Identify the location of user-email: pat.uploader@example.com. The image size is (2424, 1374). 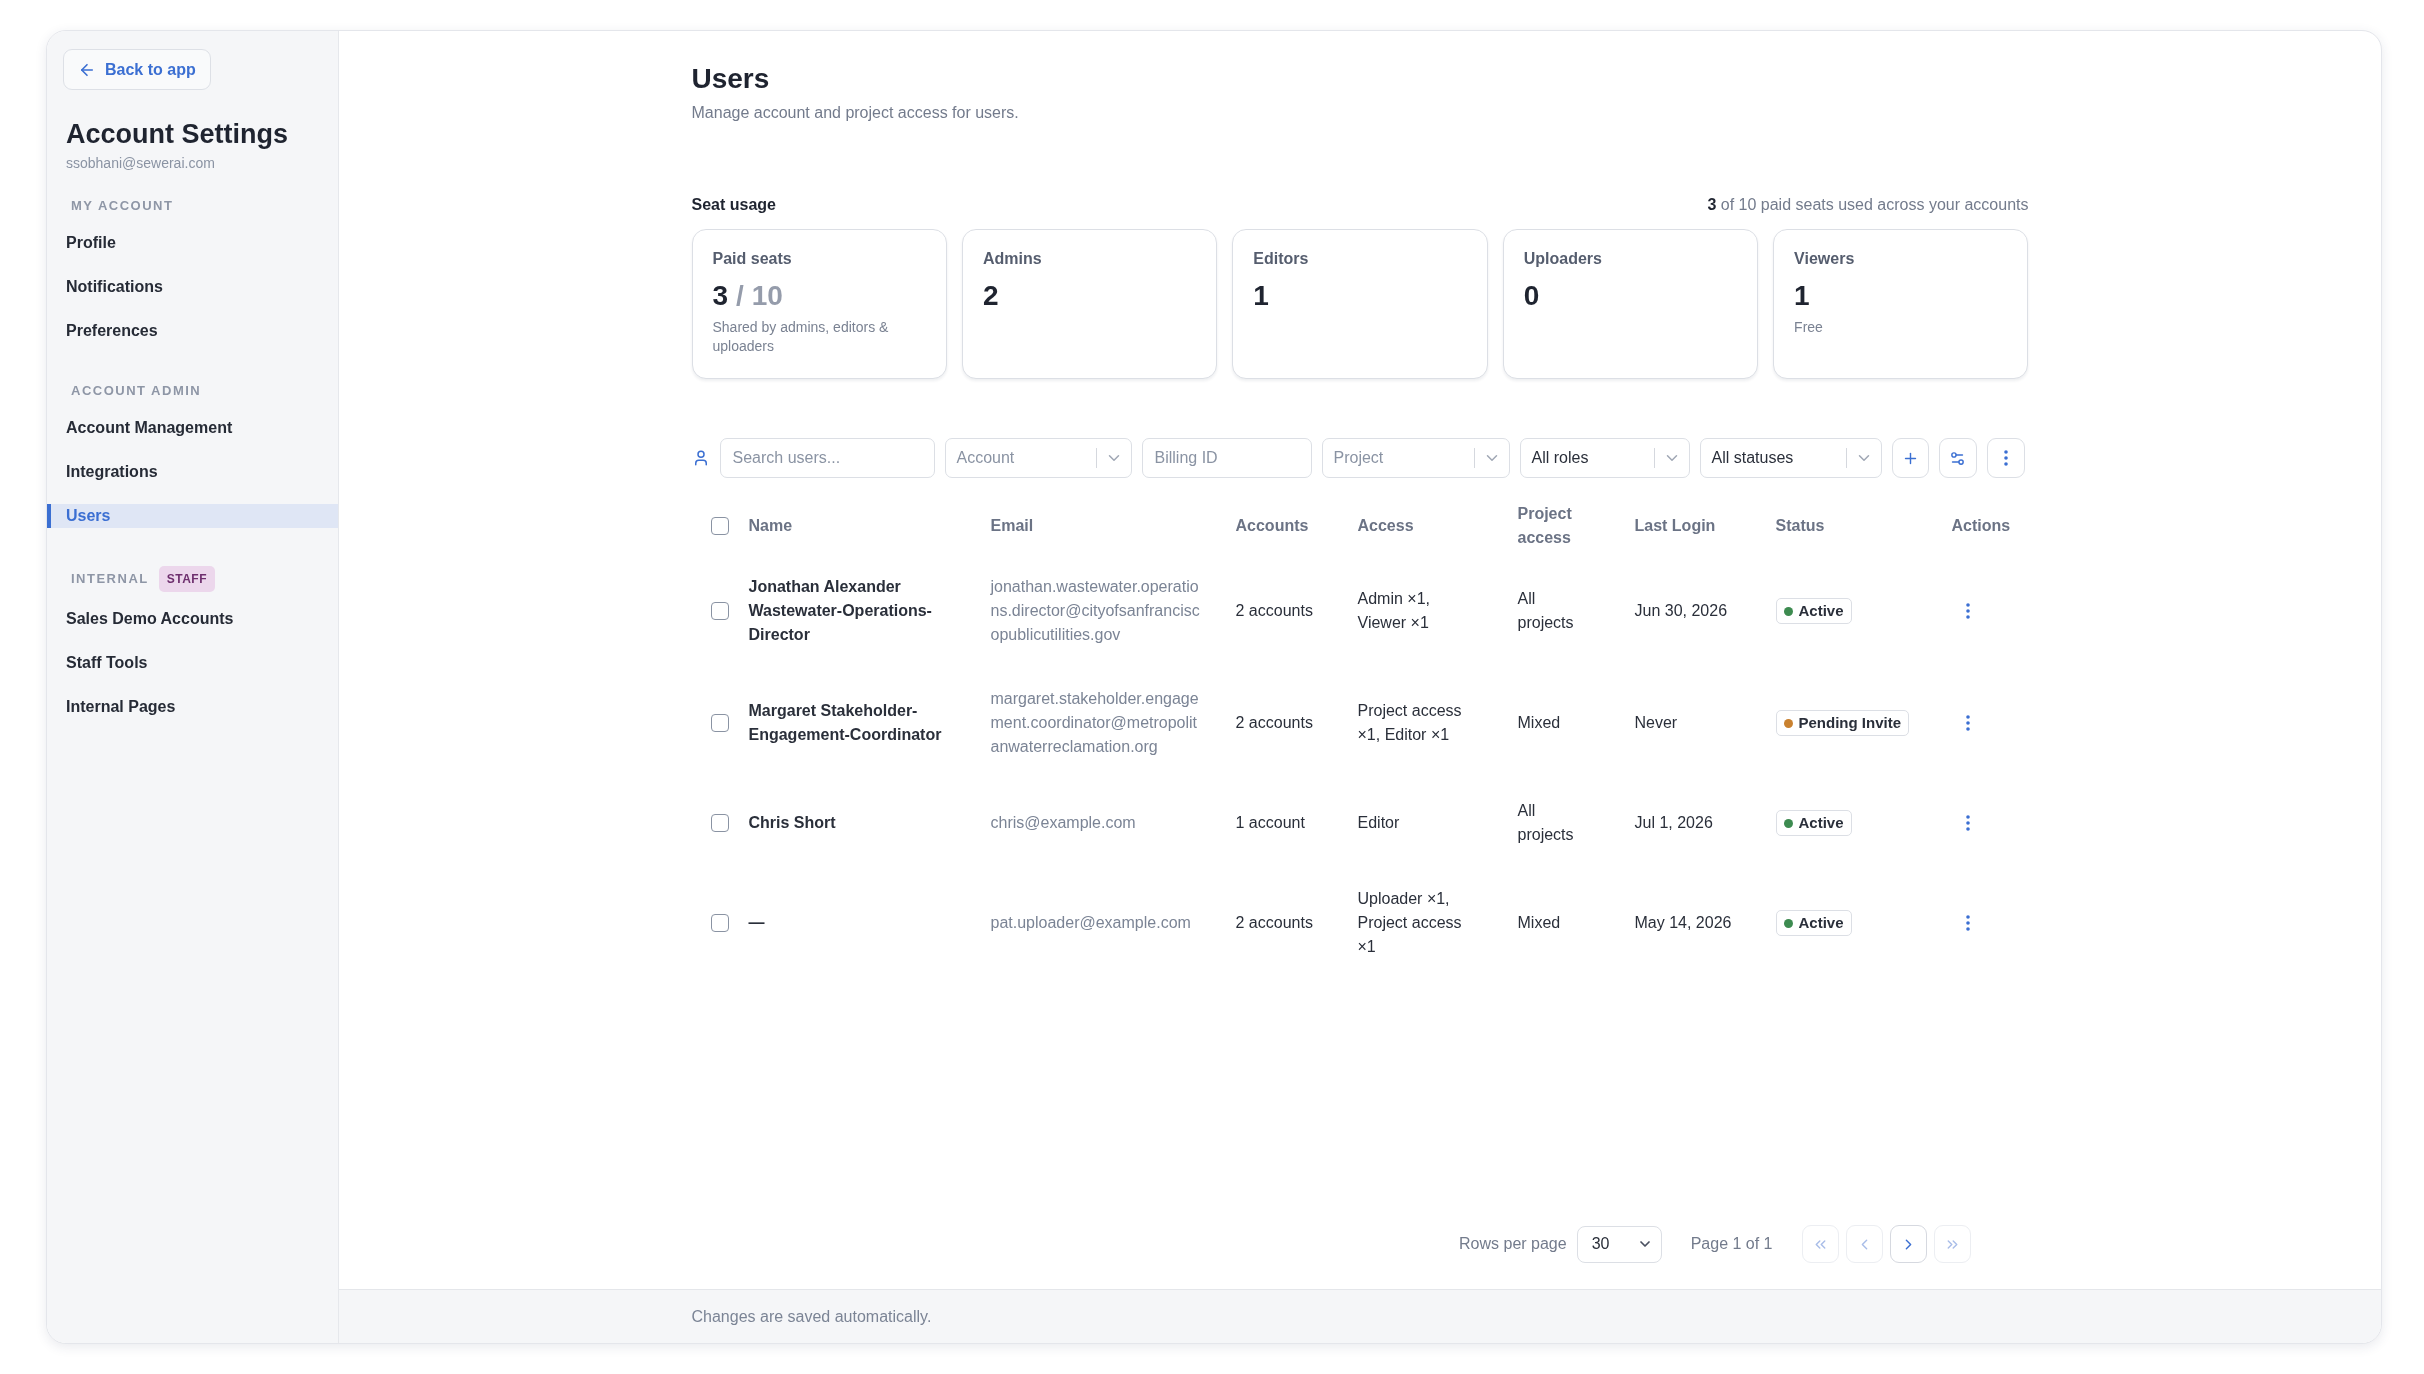
(1090, 923).